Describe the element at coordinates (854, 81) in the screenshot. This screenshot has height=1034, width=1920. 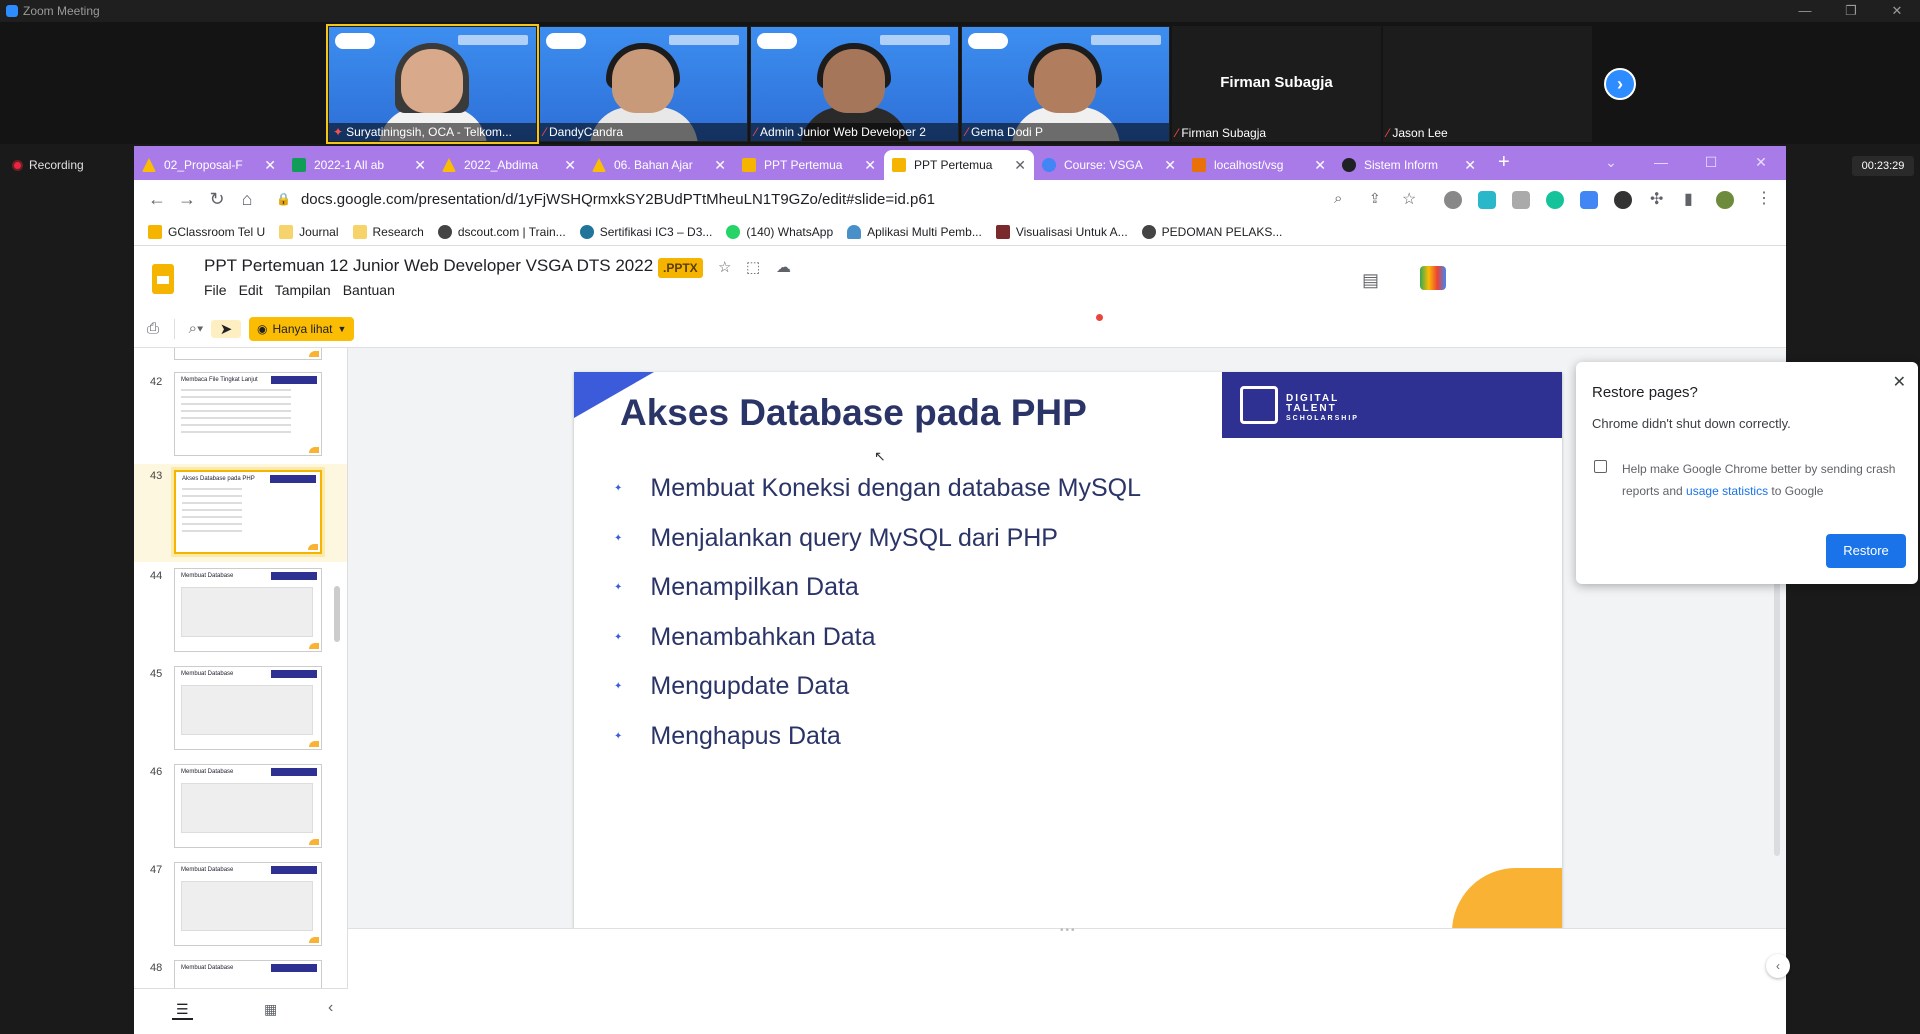
I see `participant-video-face` at that location.